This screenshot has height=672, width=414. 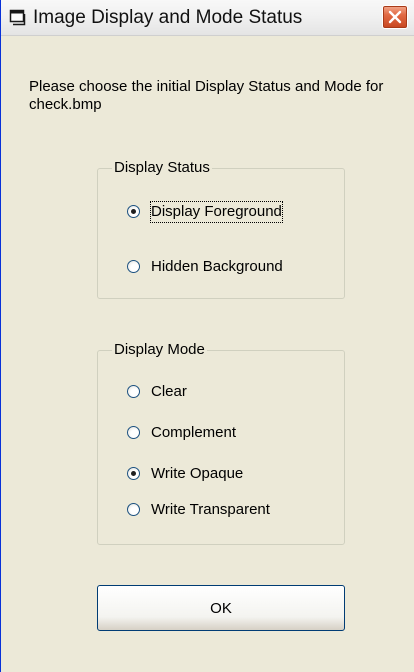 I want to click on radio-hidden-background: Hidden Background, so click(x=222, y=268).